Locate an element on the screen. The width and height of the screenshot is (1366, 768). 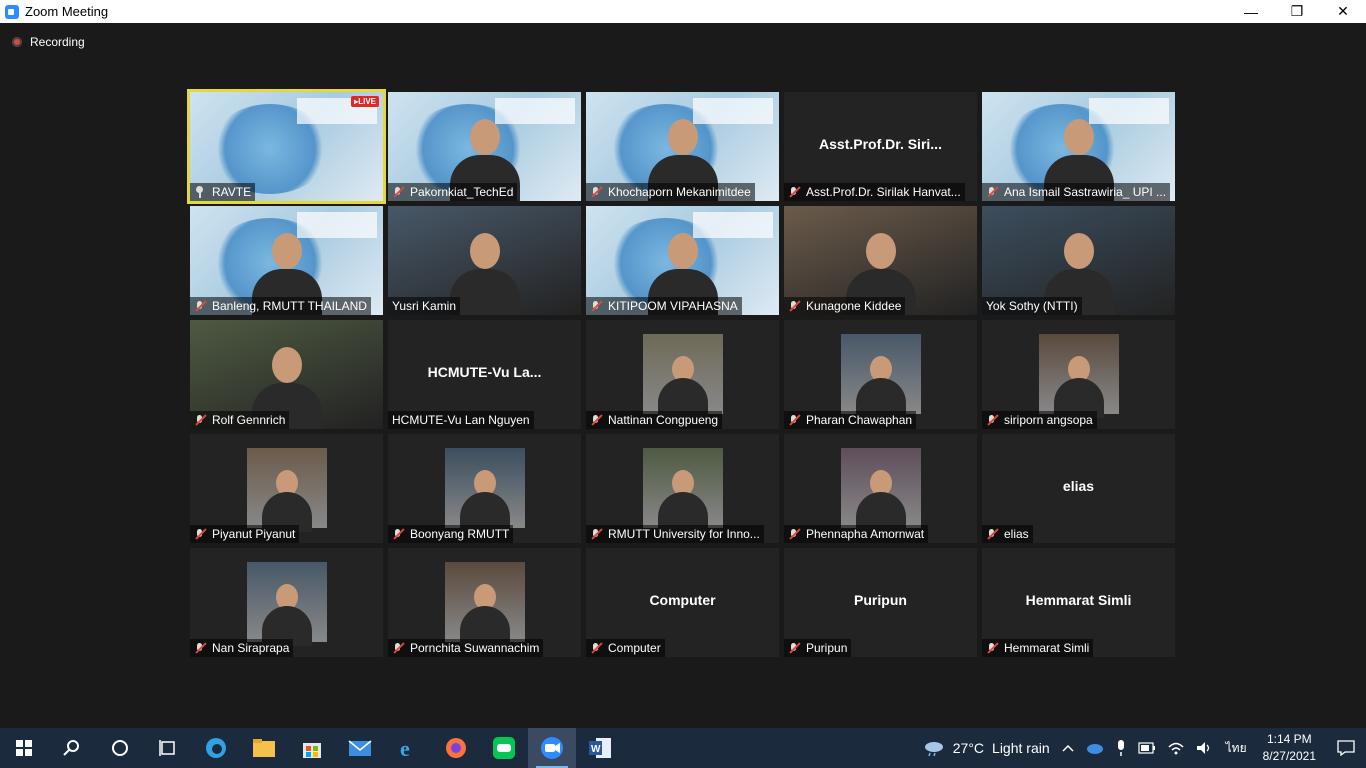
search-button is located at coordinates (72, 748).